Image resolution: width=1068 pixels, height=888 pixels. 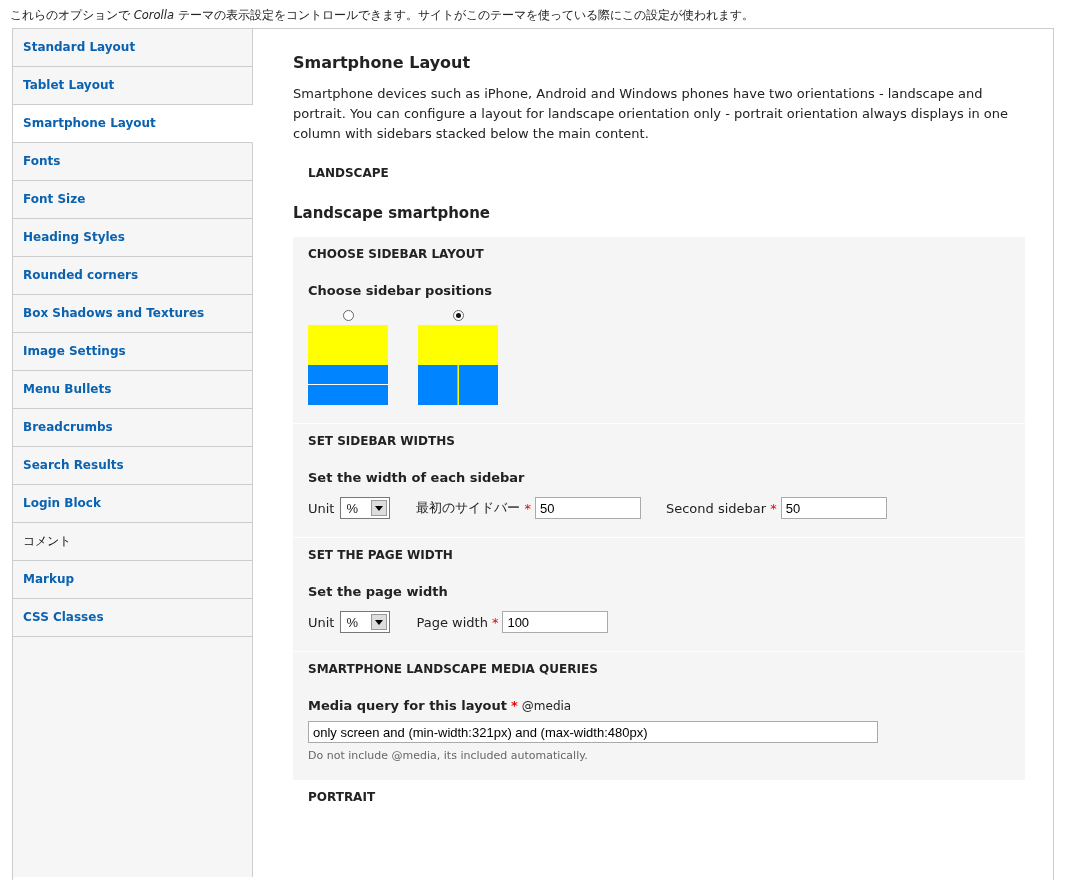 What do you see at coordinates (392, 213) in the screenshot?
I see `section-heading: Landscape smartphone` at bounding box center [392, 213].